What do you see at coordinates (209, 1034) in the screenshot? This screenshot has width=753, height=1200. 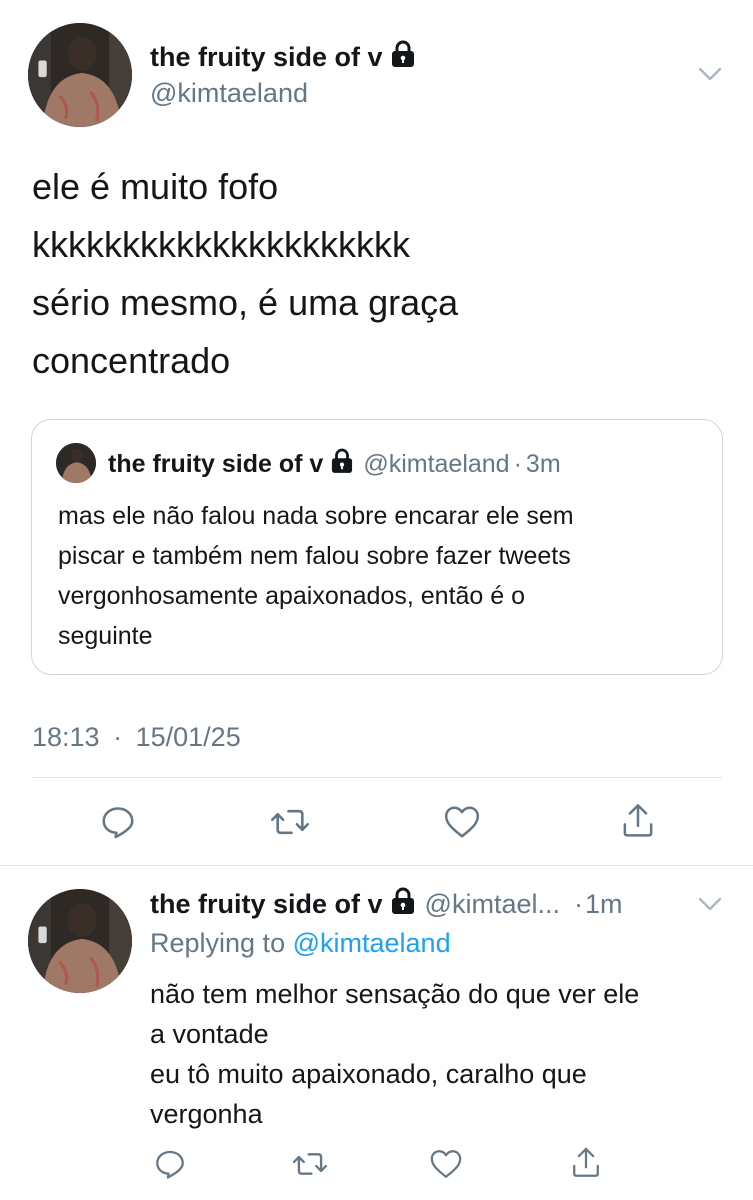 I see `reply-line: a vontade` at bounding box center [209, 1034].